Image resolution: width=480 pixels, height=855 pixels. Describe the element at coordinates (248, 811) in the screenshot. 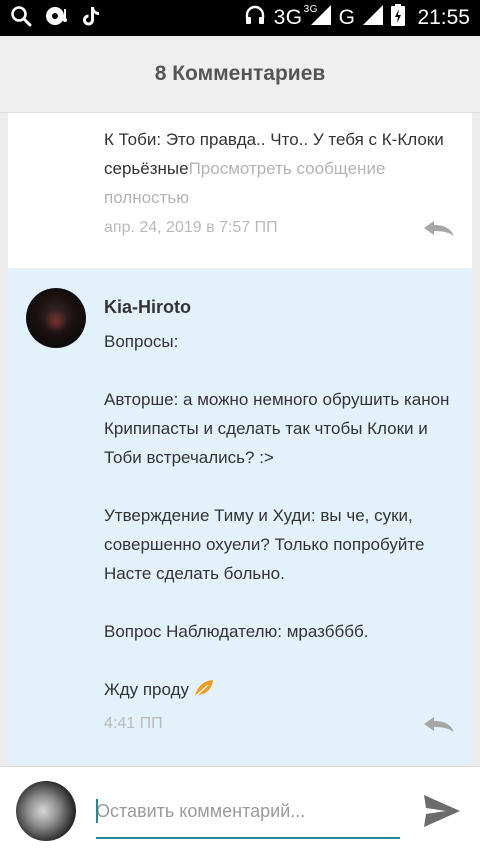

I see `comment-input` at that location.